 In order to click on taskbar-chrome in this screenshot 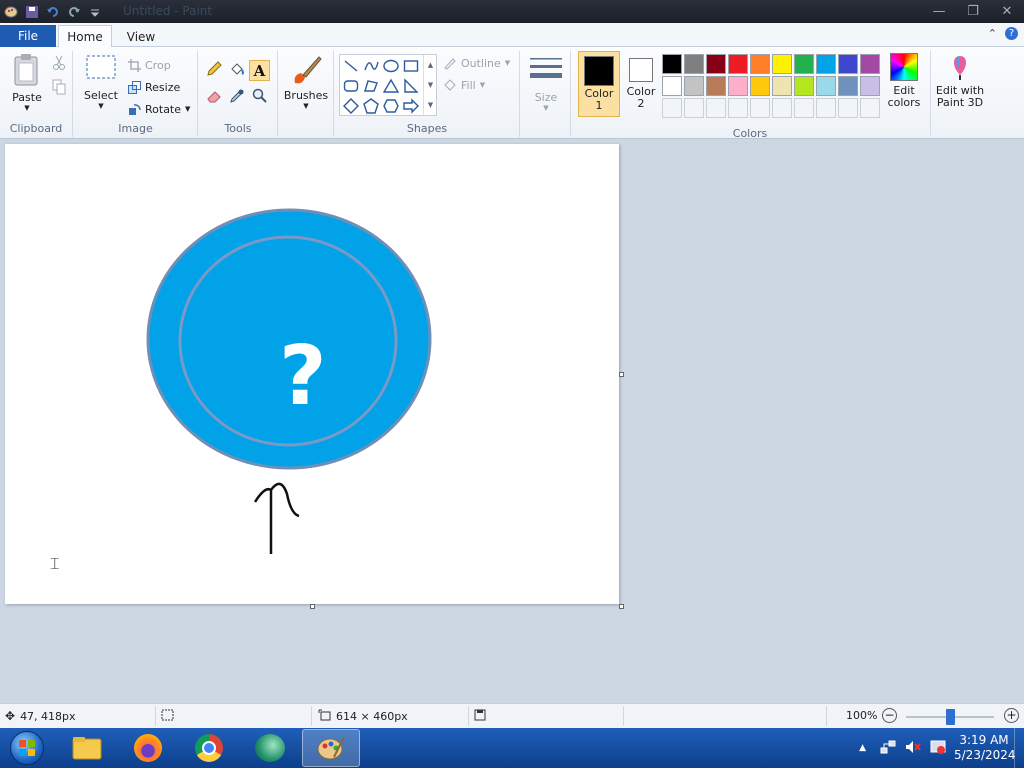, I will do `click(209, 748)`.